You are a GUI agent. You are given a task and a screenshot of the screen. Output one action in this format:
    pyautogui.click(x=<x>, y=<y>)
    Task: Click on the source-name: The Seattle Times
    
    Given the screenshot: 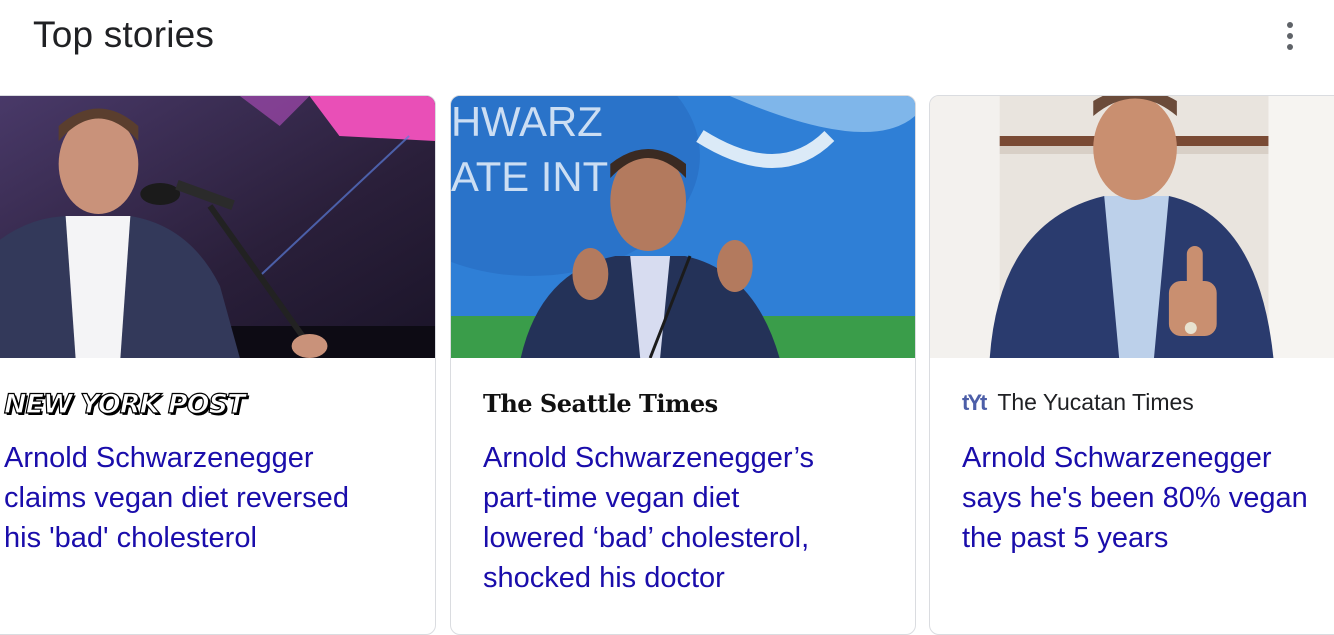 What is the action you would take?
    pyautogui.click(x=600, y=403)
    